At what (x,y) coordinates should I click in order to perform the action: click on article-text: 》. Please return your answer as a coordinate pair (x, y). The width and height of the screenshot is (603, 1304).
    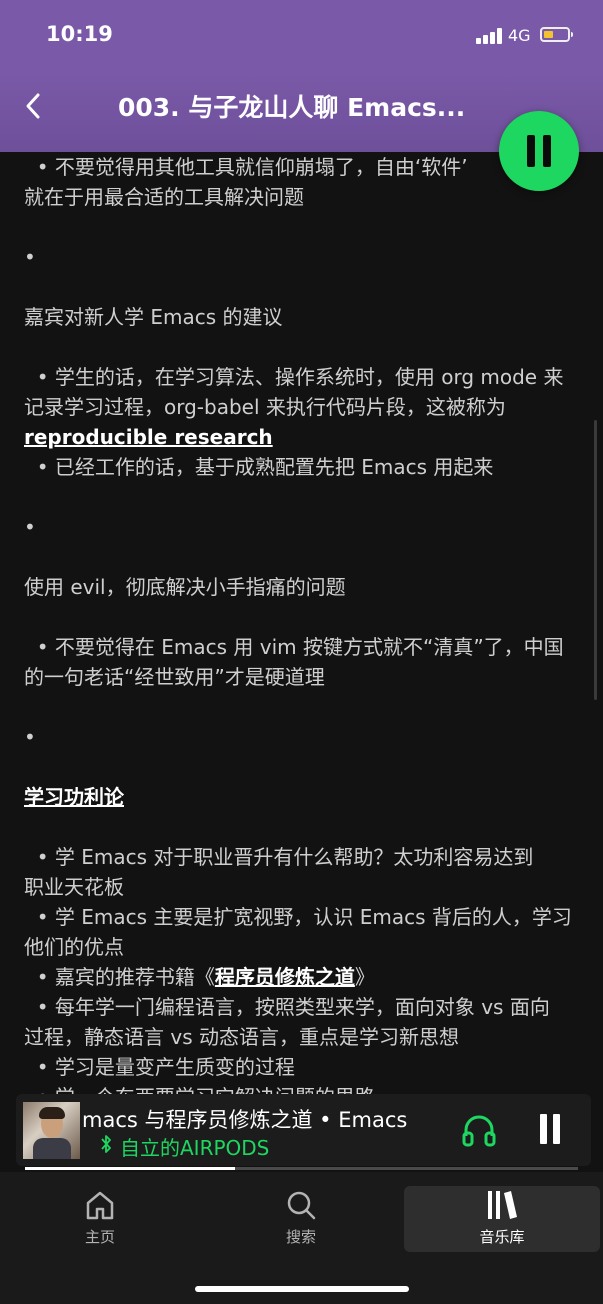
    Looking at the image, I should click on (364, 977).